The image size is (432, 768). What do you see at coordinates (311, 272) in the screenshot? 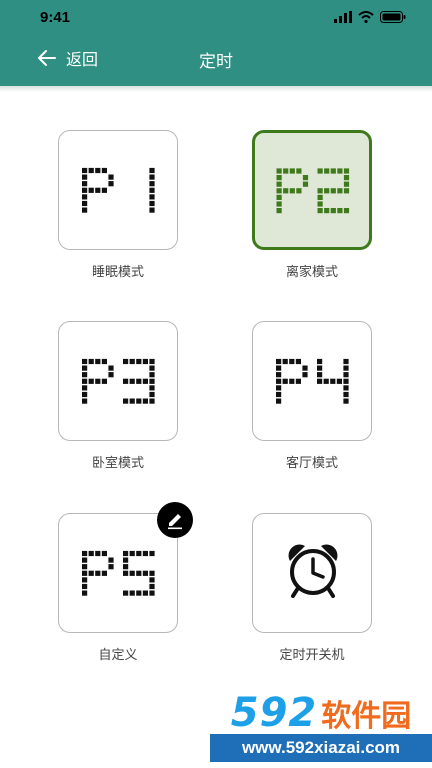
I see `mode-label-p2: 离家模式` at bounding box center [311, 272].